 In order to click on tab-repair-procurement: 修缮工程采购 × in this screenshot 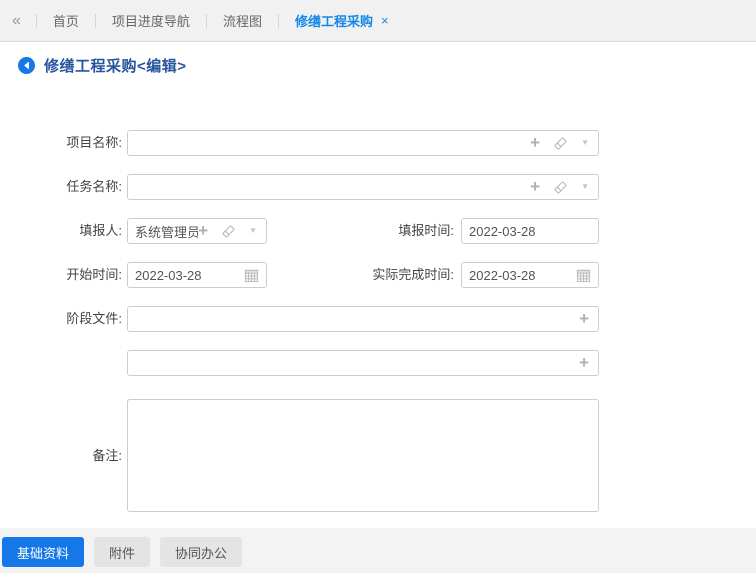, I will do `click(342, 20)`.